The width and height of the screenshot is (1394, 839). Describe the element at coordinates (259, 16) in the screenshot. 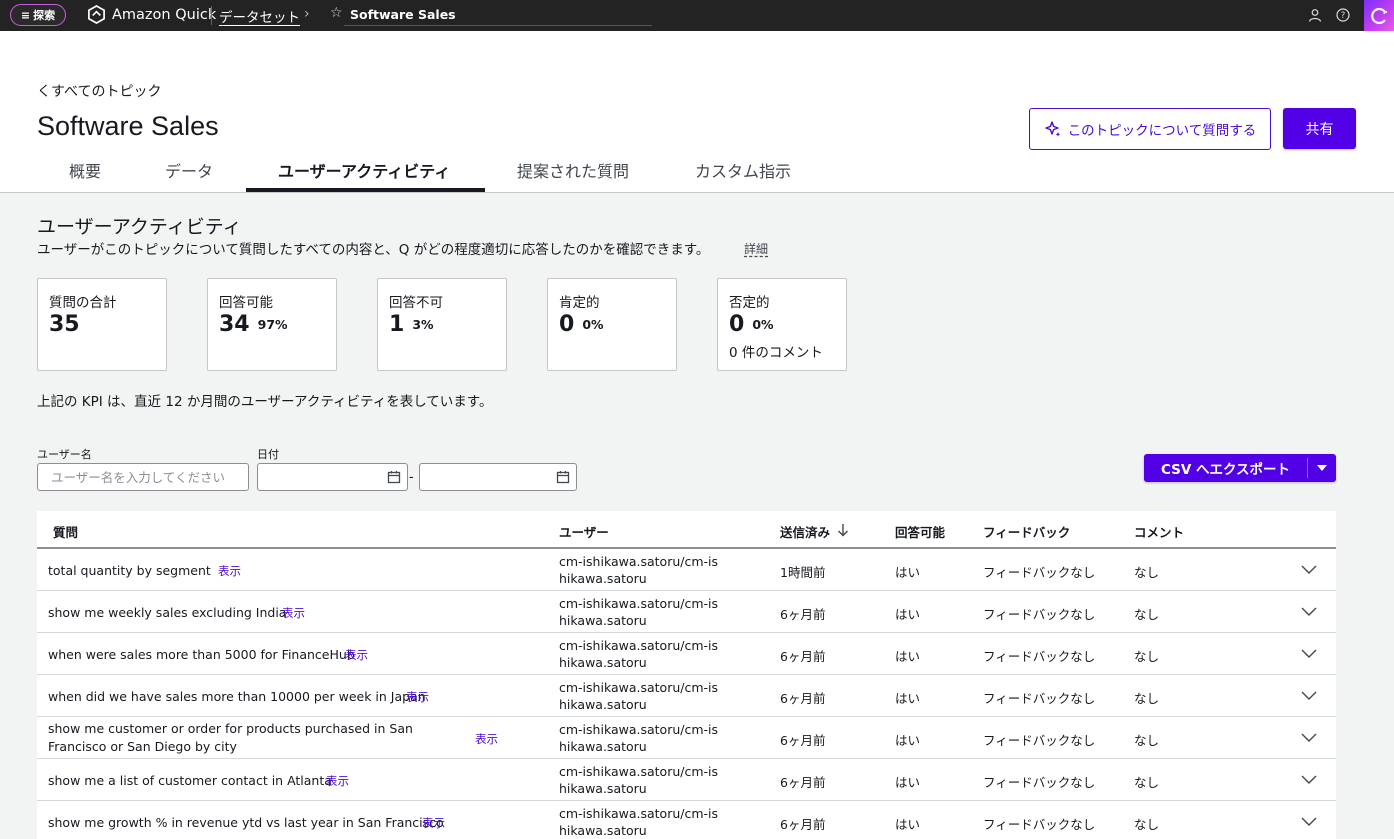

I see `breadcrumb-dataset-link: データセット` at that location.